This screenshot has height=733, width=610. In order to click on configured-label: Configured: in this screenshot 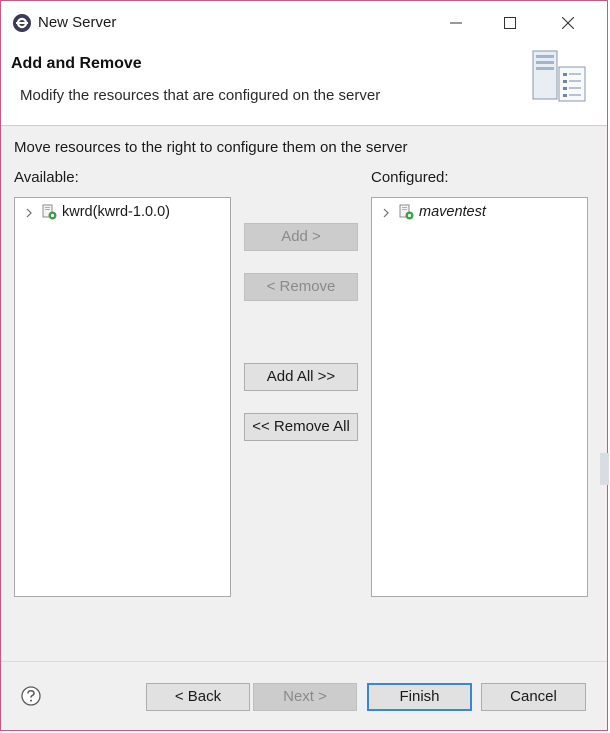, I will do `click(410, 177)`.